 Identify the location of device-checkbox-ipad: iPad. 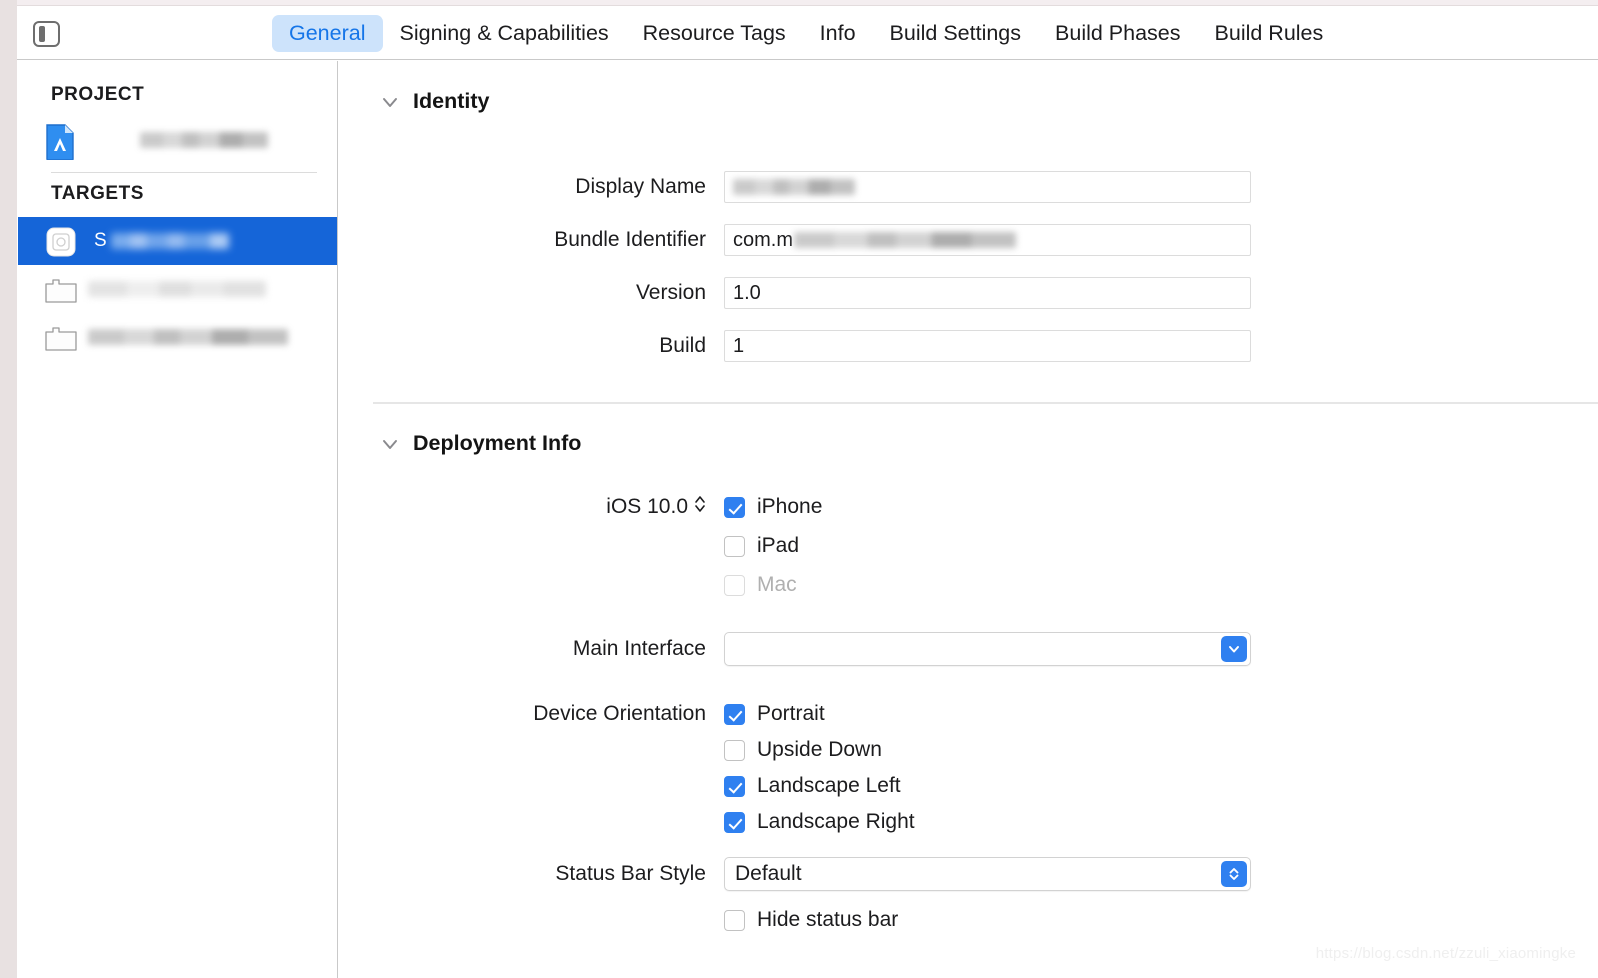
(761, 546).